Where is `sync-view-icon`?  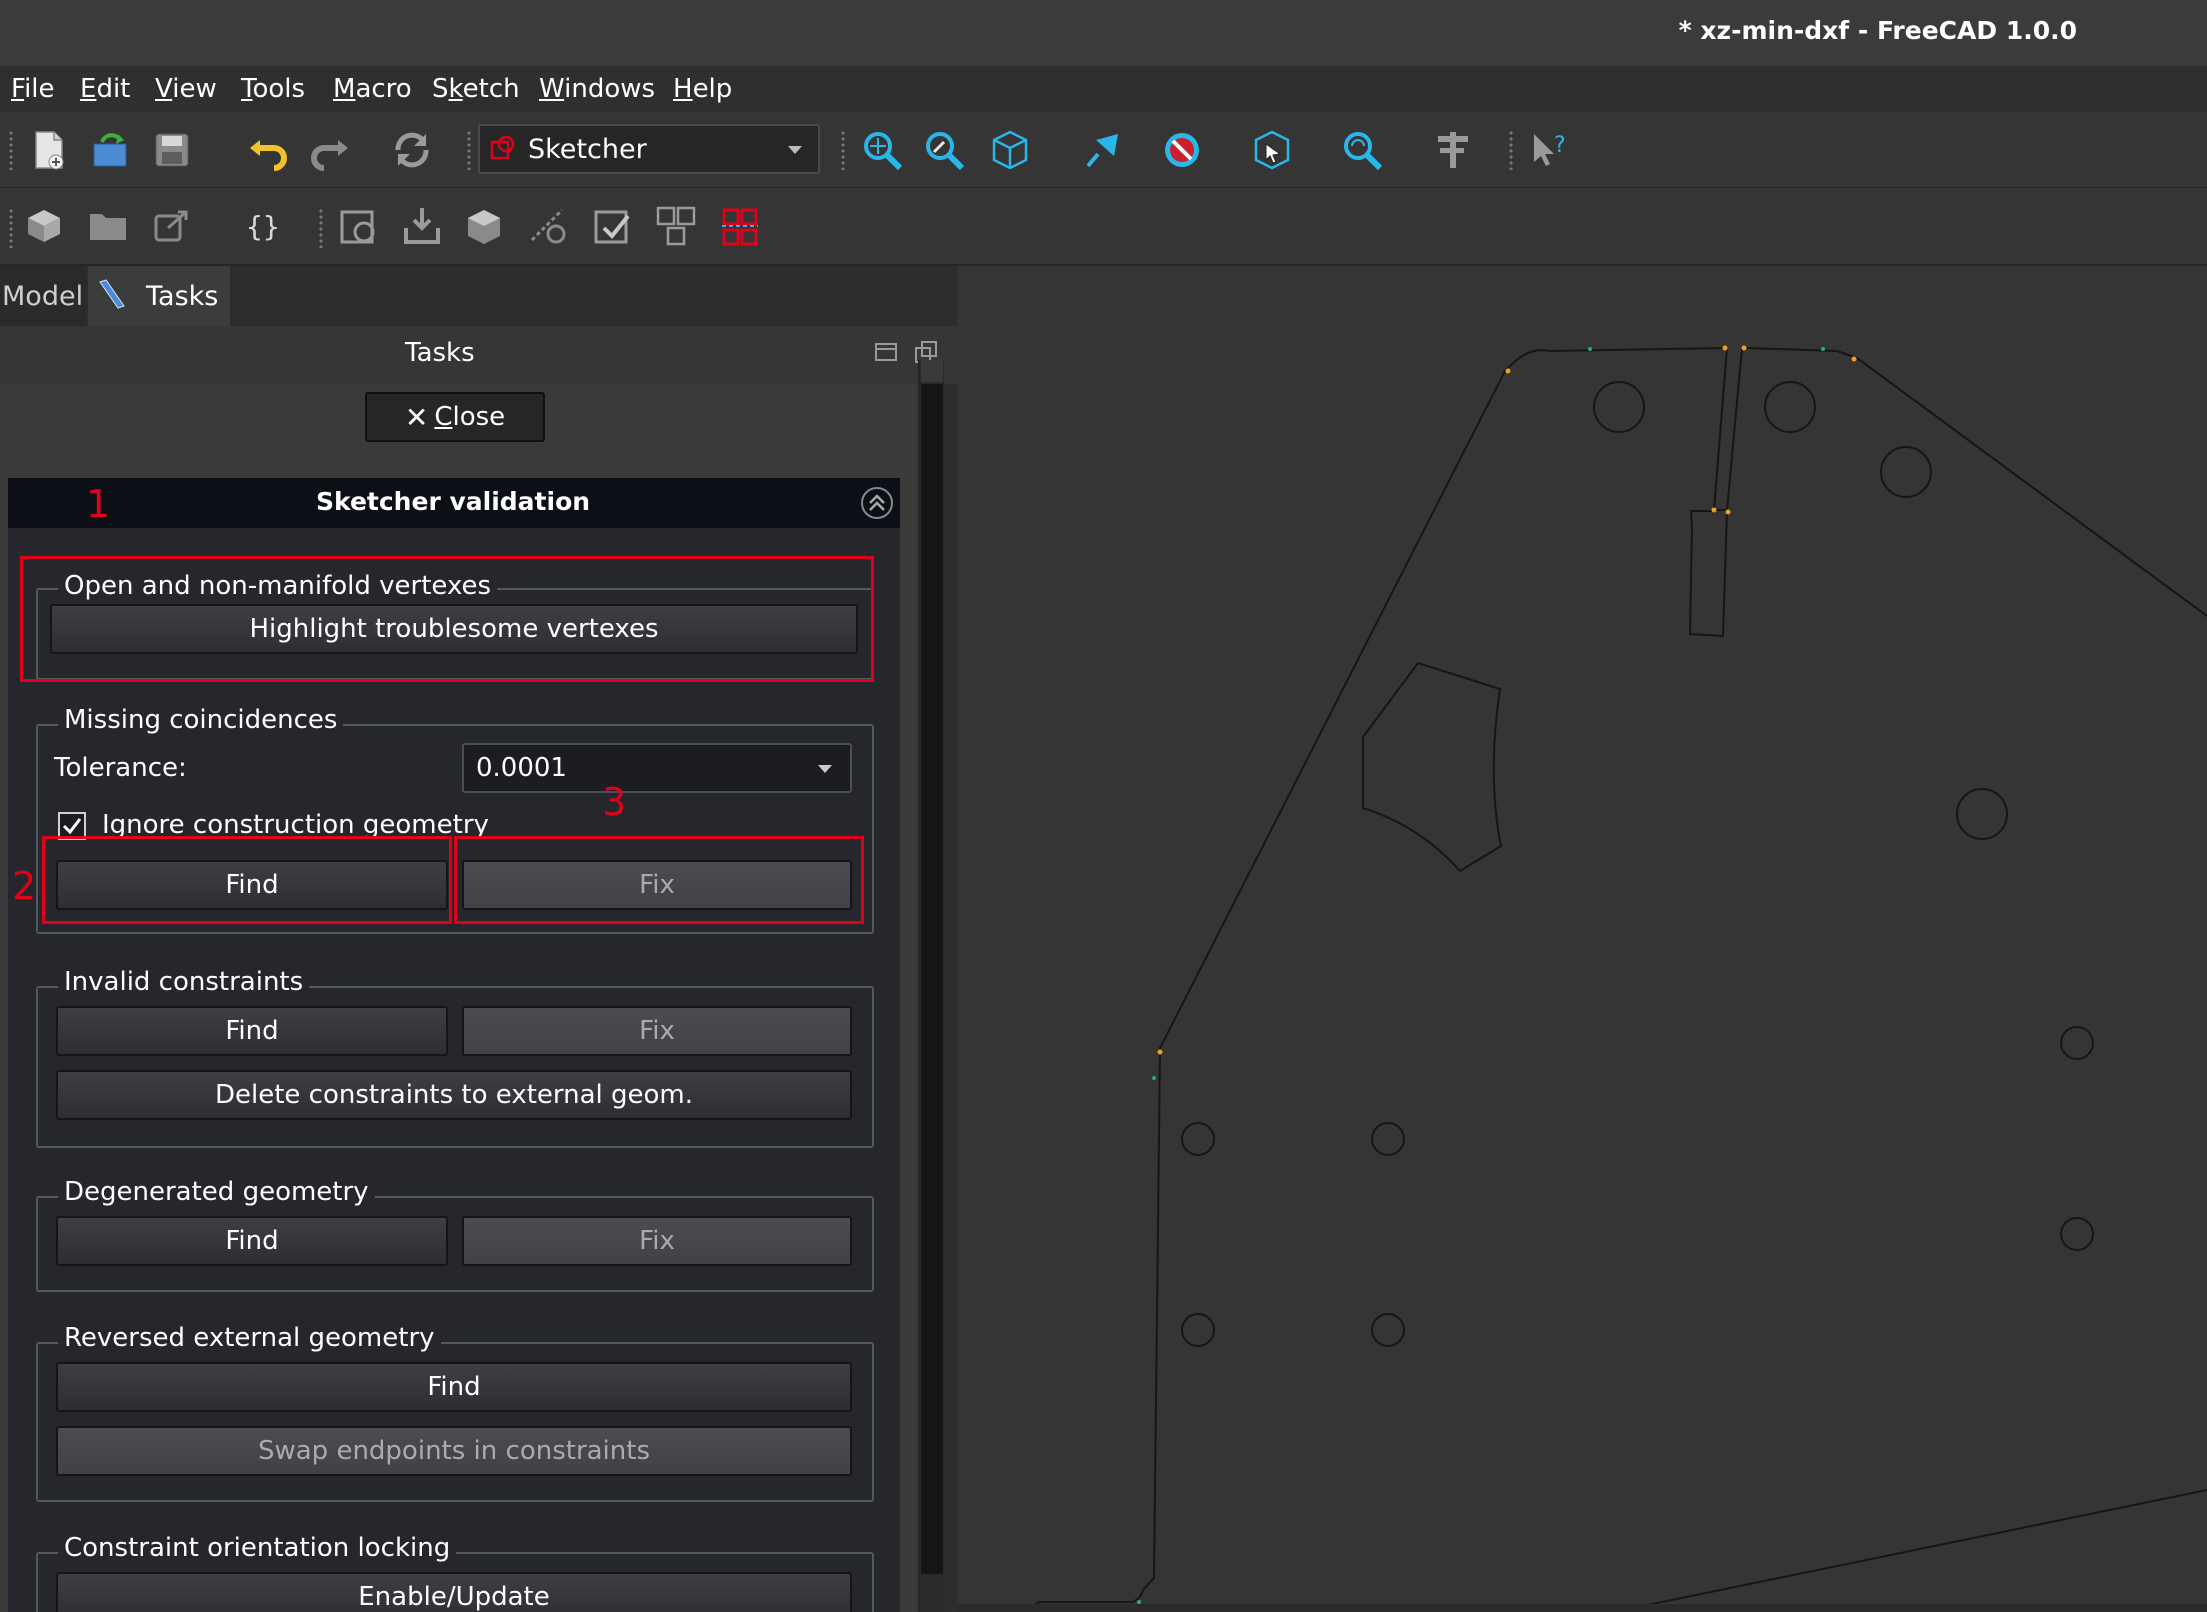
sync-view-icon is located at coordinates (1362, 150).